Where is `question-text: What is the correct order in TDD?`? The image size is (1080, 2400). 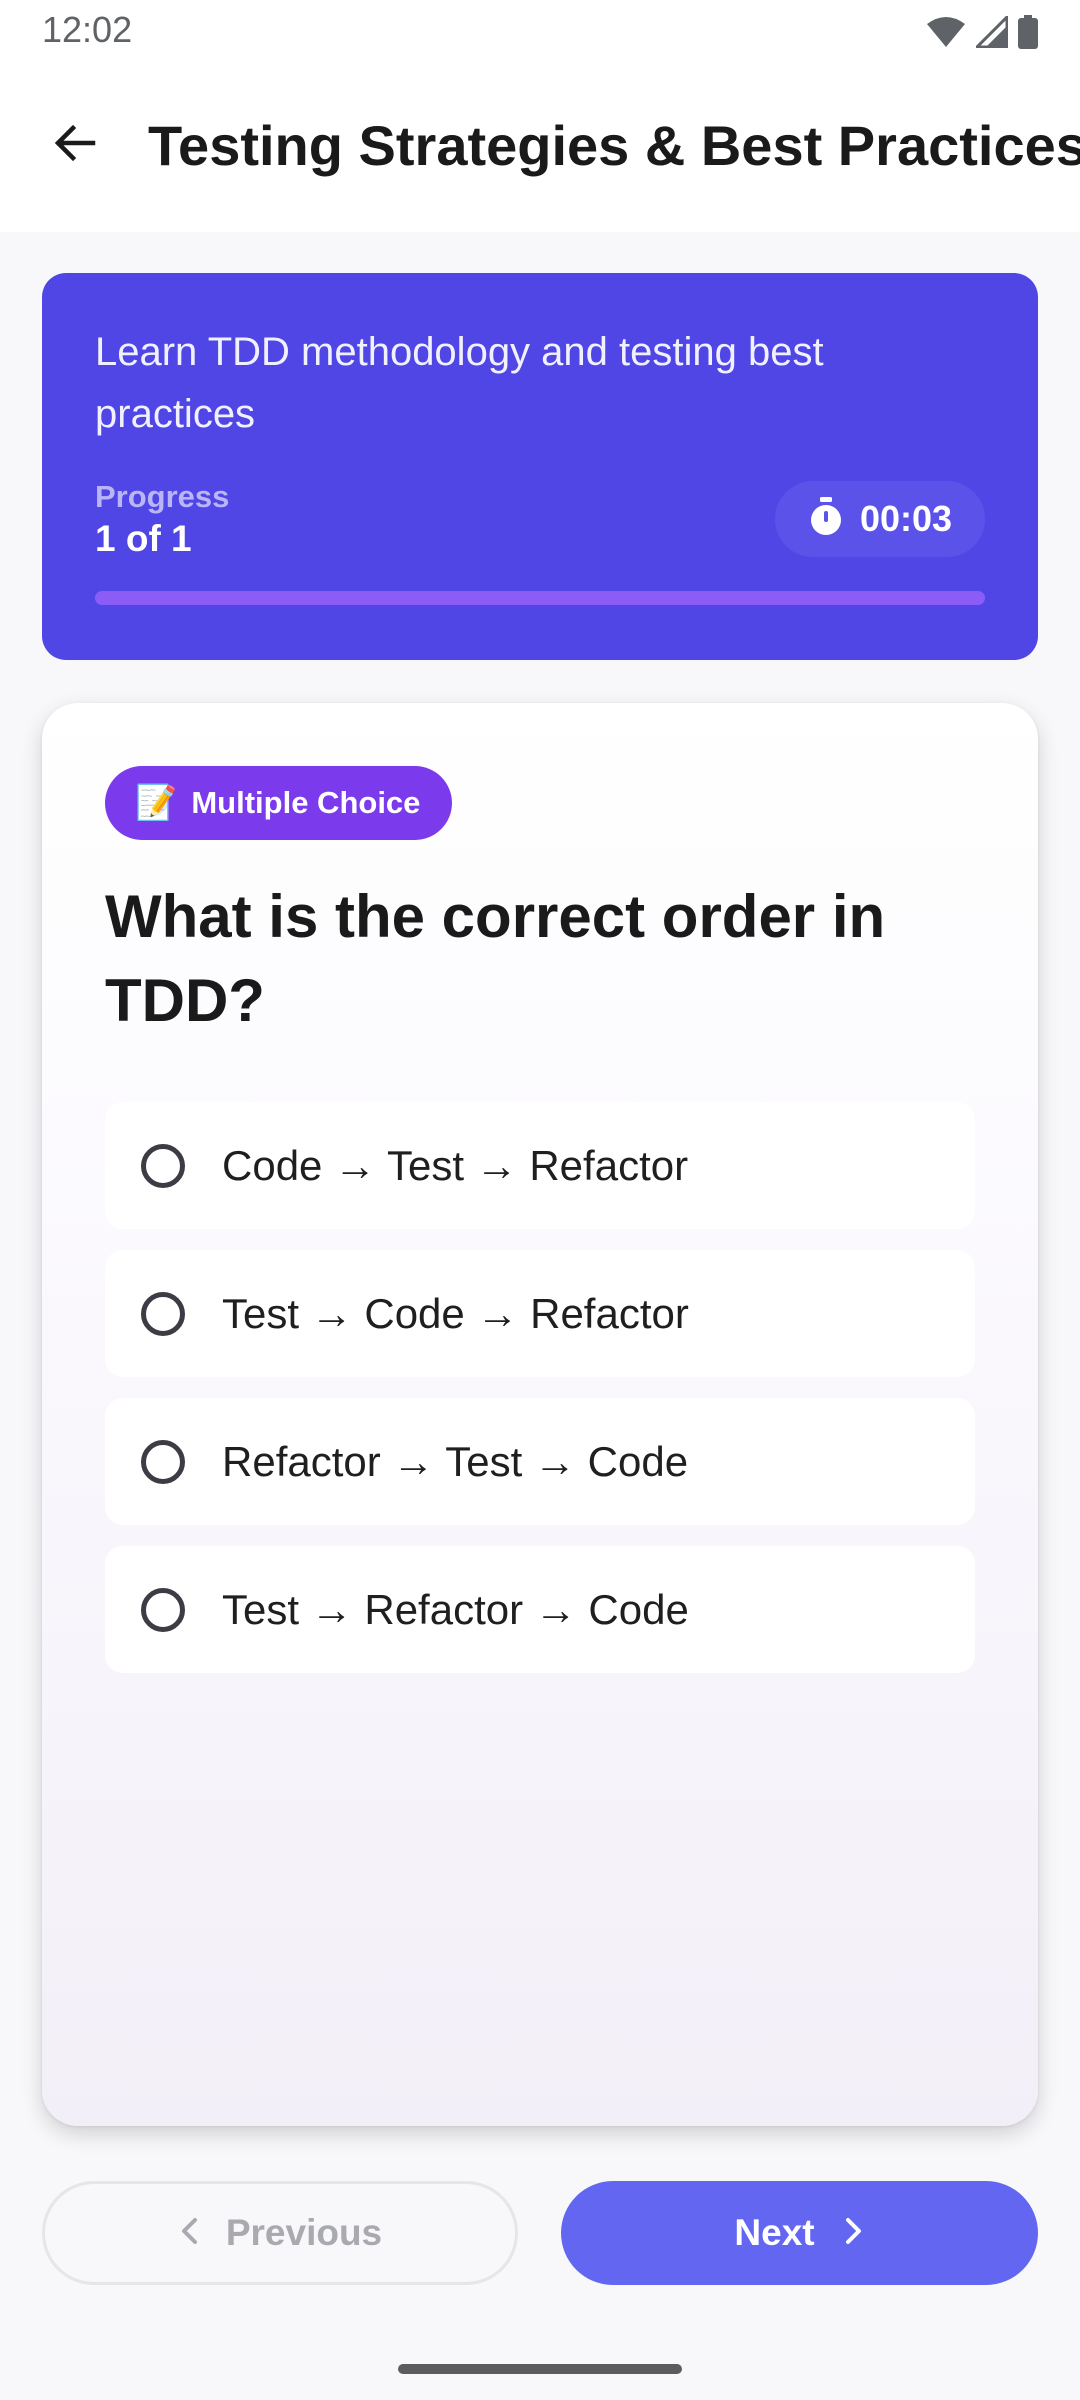
question-text: What is the correct order in TDD? is located at coordinates (495, 958).